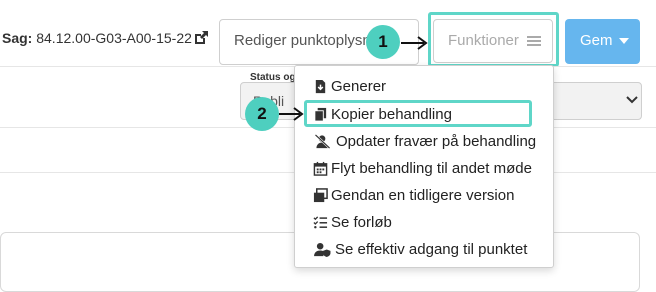 Image resolution: width=656 pixels, height=292 pixels. What do you see at coordinates (304, 40) in the screenshot?
I see `edit-item-info-label: Rediger punktoplysni` at bounding box center [304, 40].